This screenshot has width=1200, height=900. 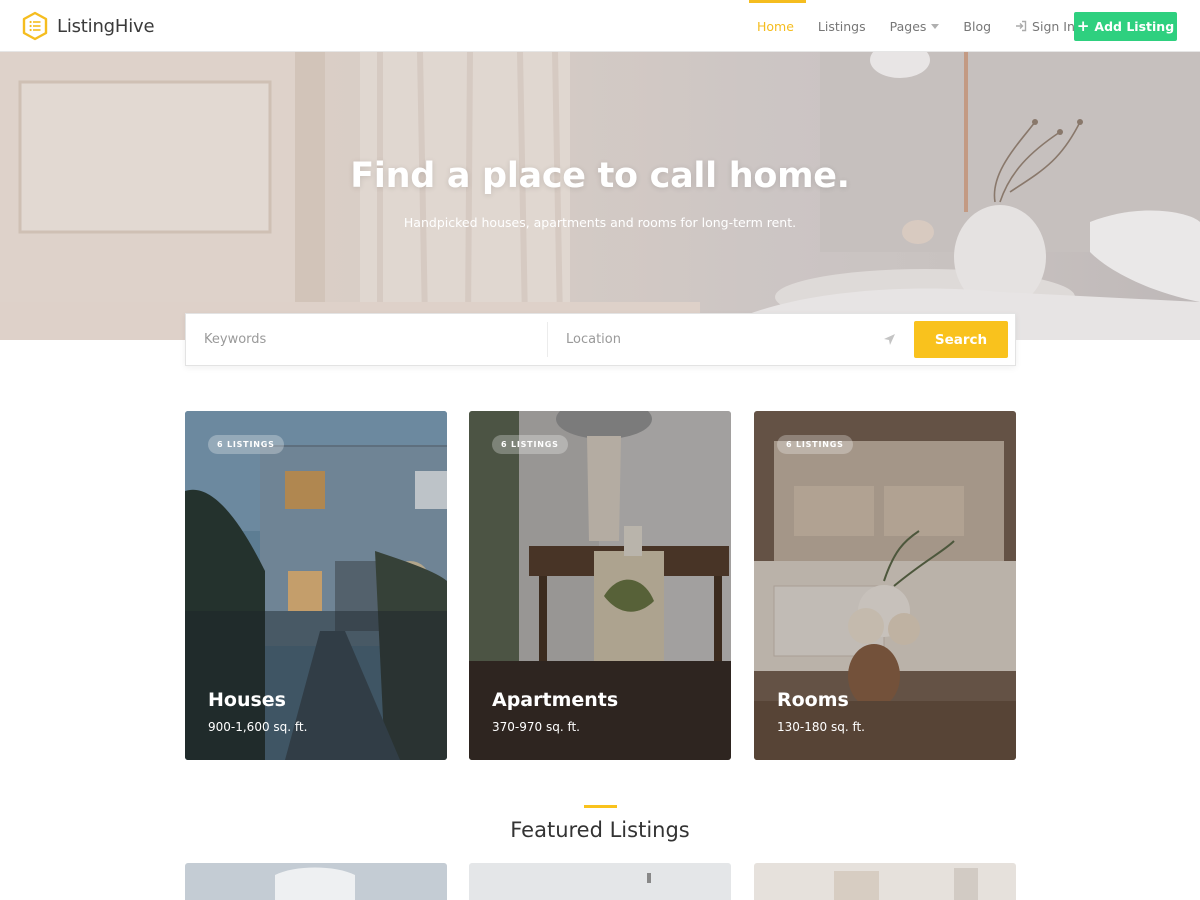 I want to click on nav-blog-label: Blog, so click(x=977, y=26).